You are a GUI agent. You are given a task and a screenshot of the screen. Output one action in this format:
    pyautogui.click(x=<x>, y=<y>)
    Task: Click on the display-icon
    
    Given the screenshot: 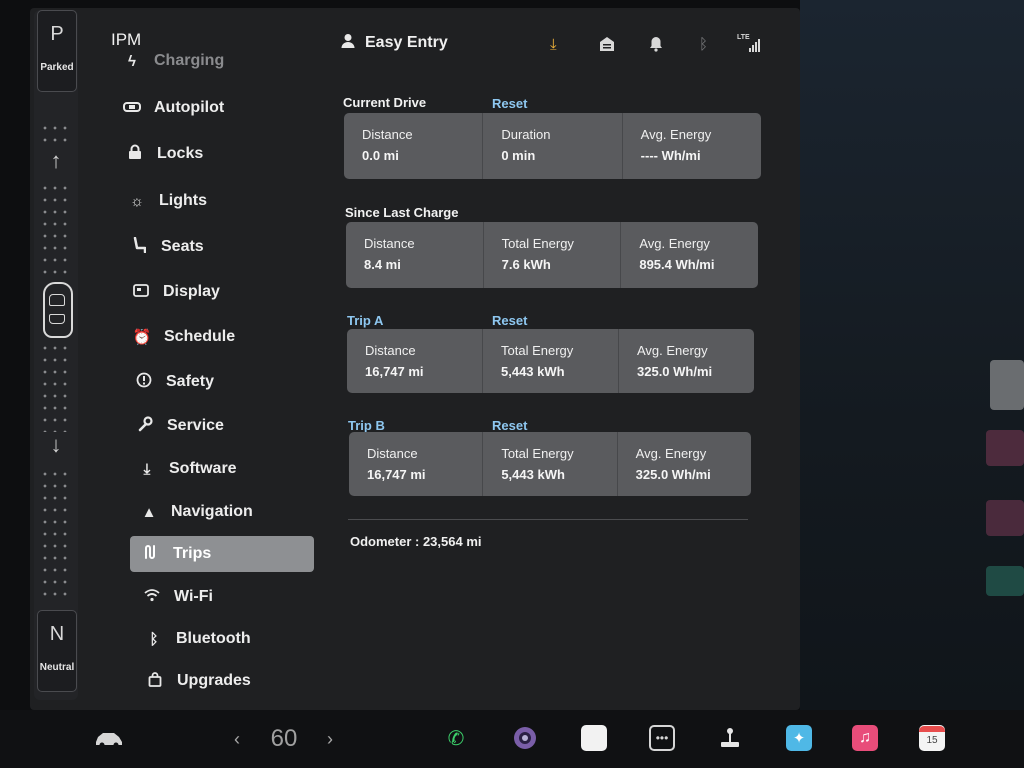 What is the action you would take?
    pyautogui.click(x=141, y=292)
    